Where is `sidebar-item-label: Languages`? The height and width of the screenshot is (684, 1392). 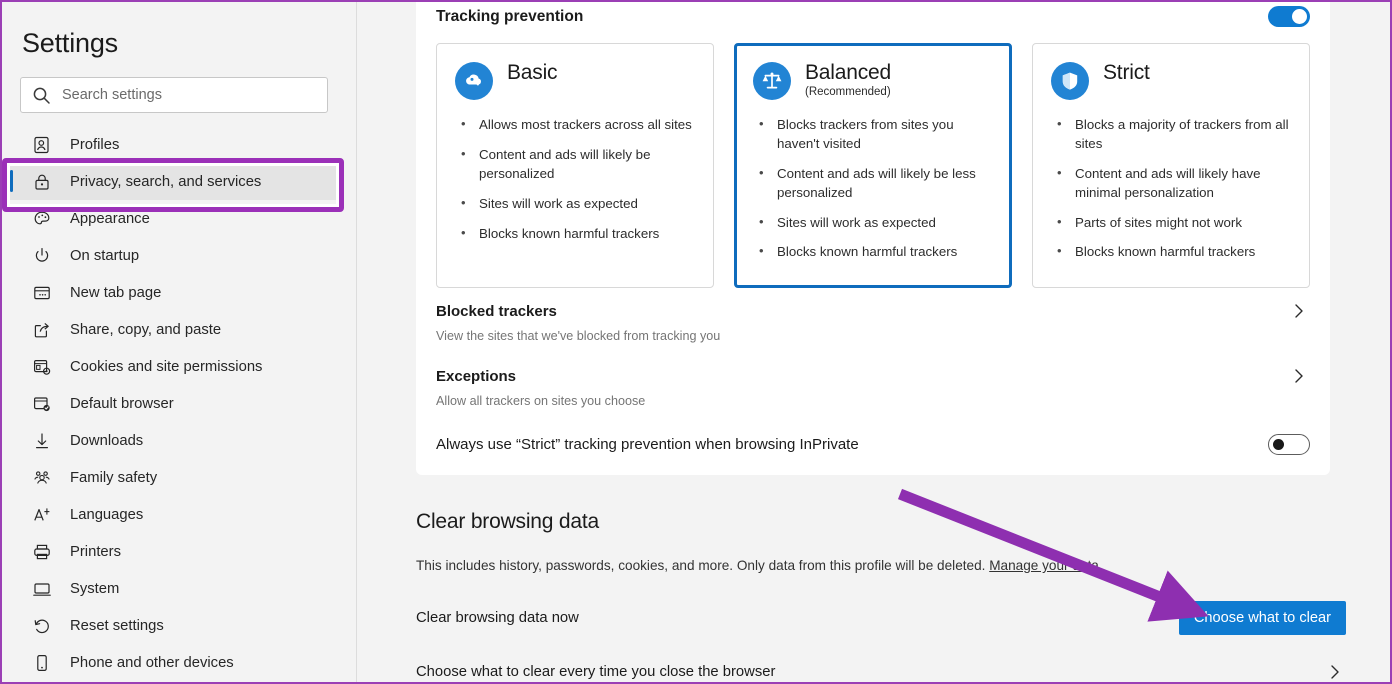
sidebar-item-label: Languages is located at coordinates (107, 514).